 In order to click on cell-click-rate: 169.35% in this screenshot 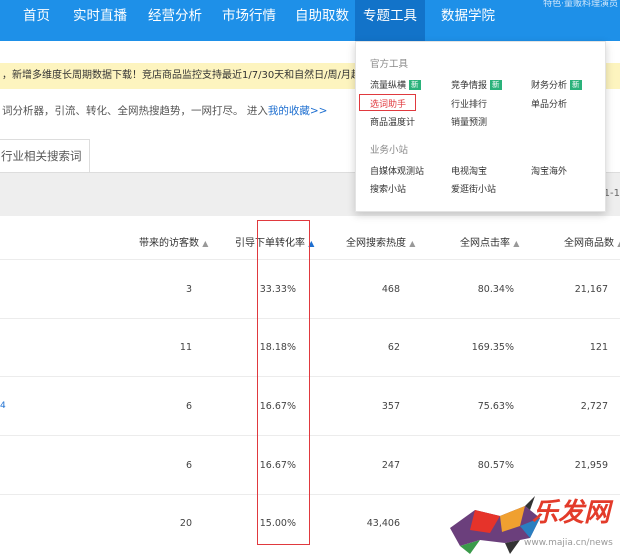, I will do `click(492, 347)`.